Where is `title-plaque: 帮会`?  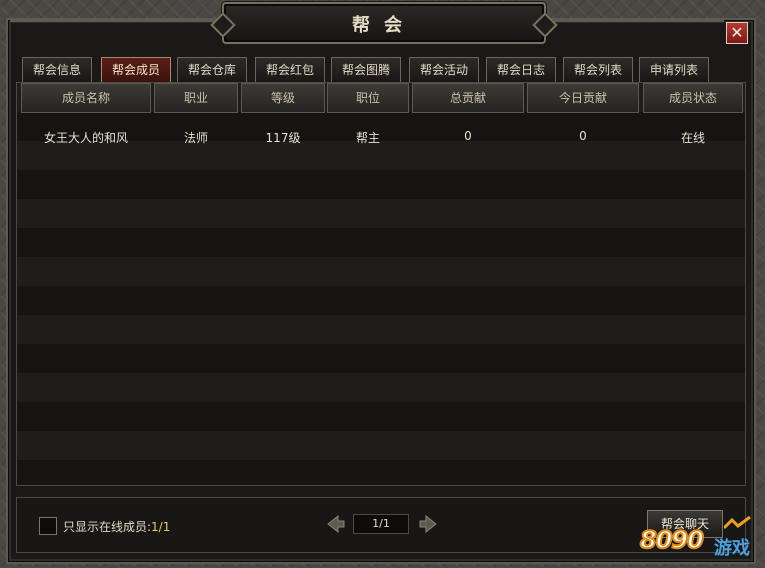
title-plaque: 帮会 is located at coordinates (384, 23).